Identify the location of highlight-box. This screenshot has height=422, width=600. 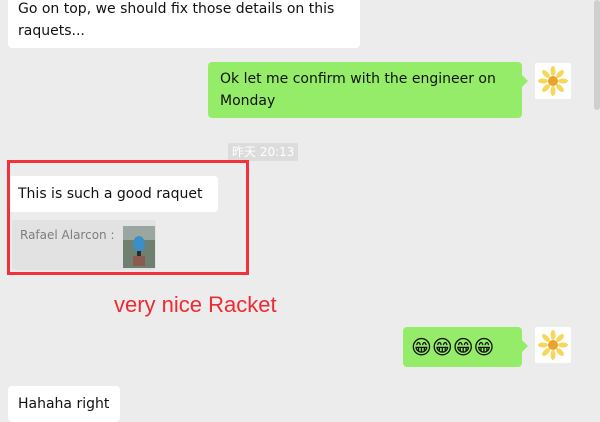
(128, 217).